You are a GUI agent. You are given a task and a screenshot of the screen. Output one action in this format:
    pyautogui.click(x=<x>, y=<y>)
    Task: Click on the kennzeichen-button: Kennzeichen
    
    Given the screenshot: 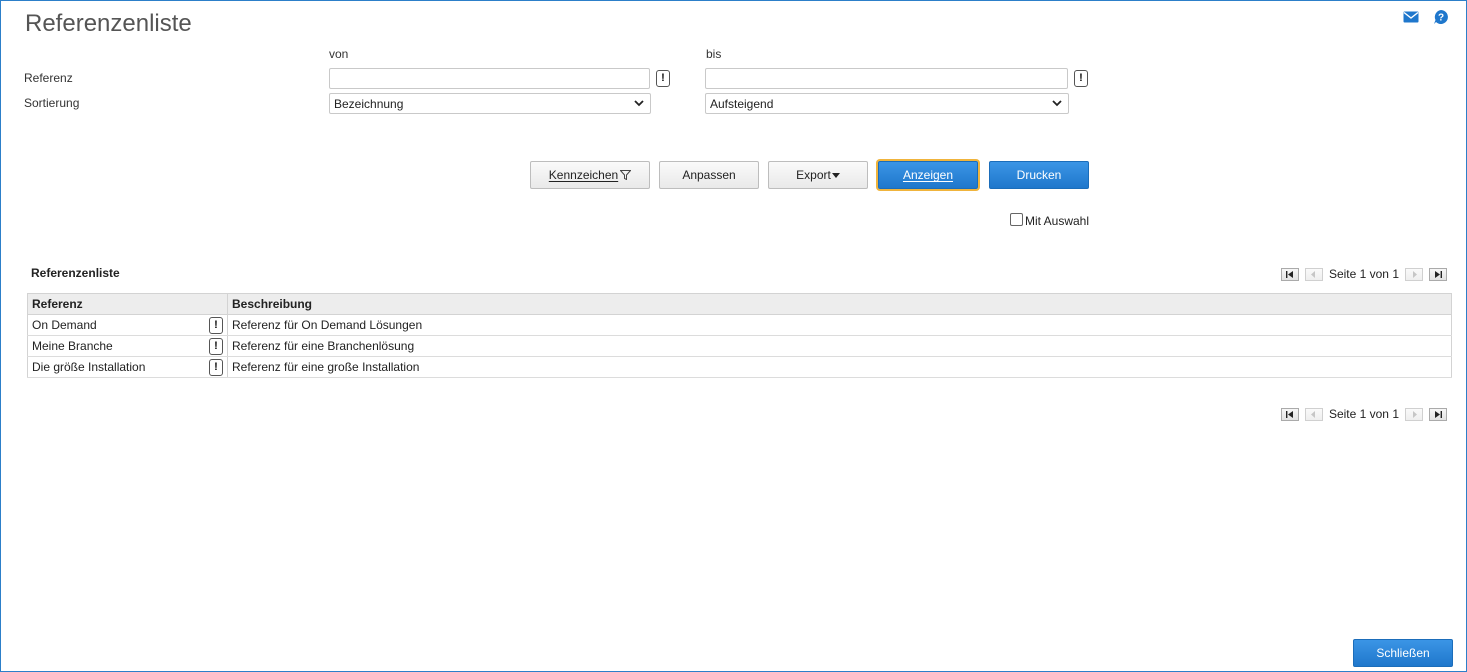 What is the action you would take?
    pyautogui.click(x=590, y=175)
    